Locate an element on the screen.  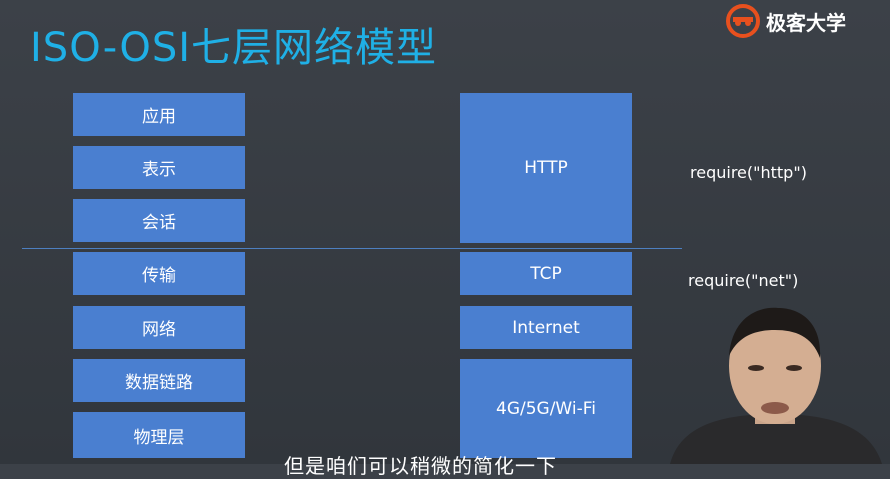
presenter-video is located at coordinates (775, 380).